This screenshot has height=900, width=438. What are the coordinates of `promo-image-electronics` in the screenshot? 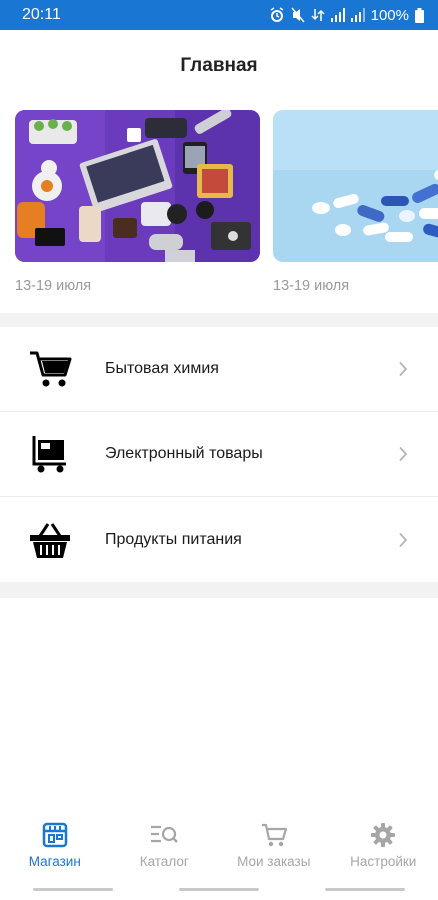 It's located at (137, 186).